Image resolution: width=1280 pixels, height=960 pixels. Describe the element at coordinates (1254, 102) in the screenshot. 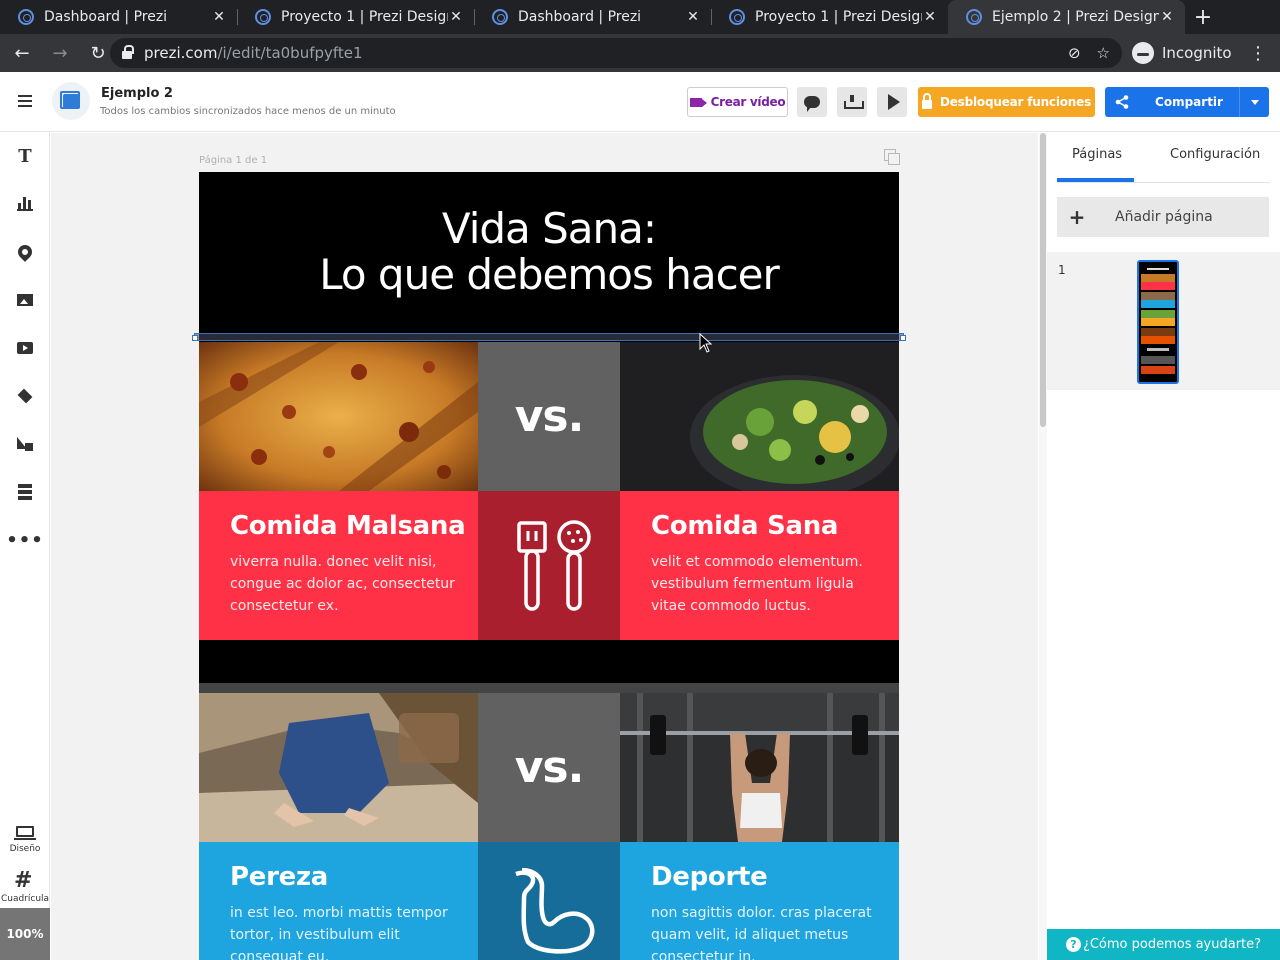

I see `share-options-dropdown` at that location.